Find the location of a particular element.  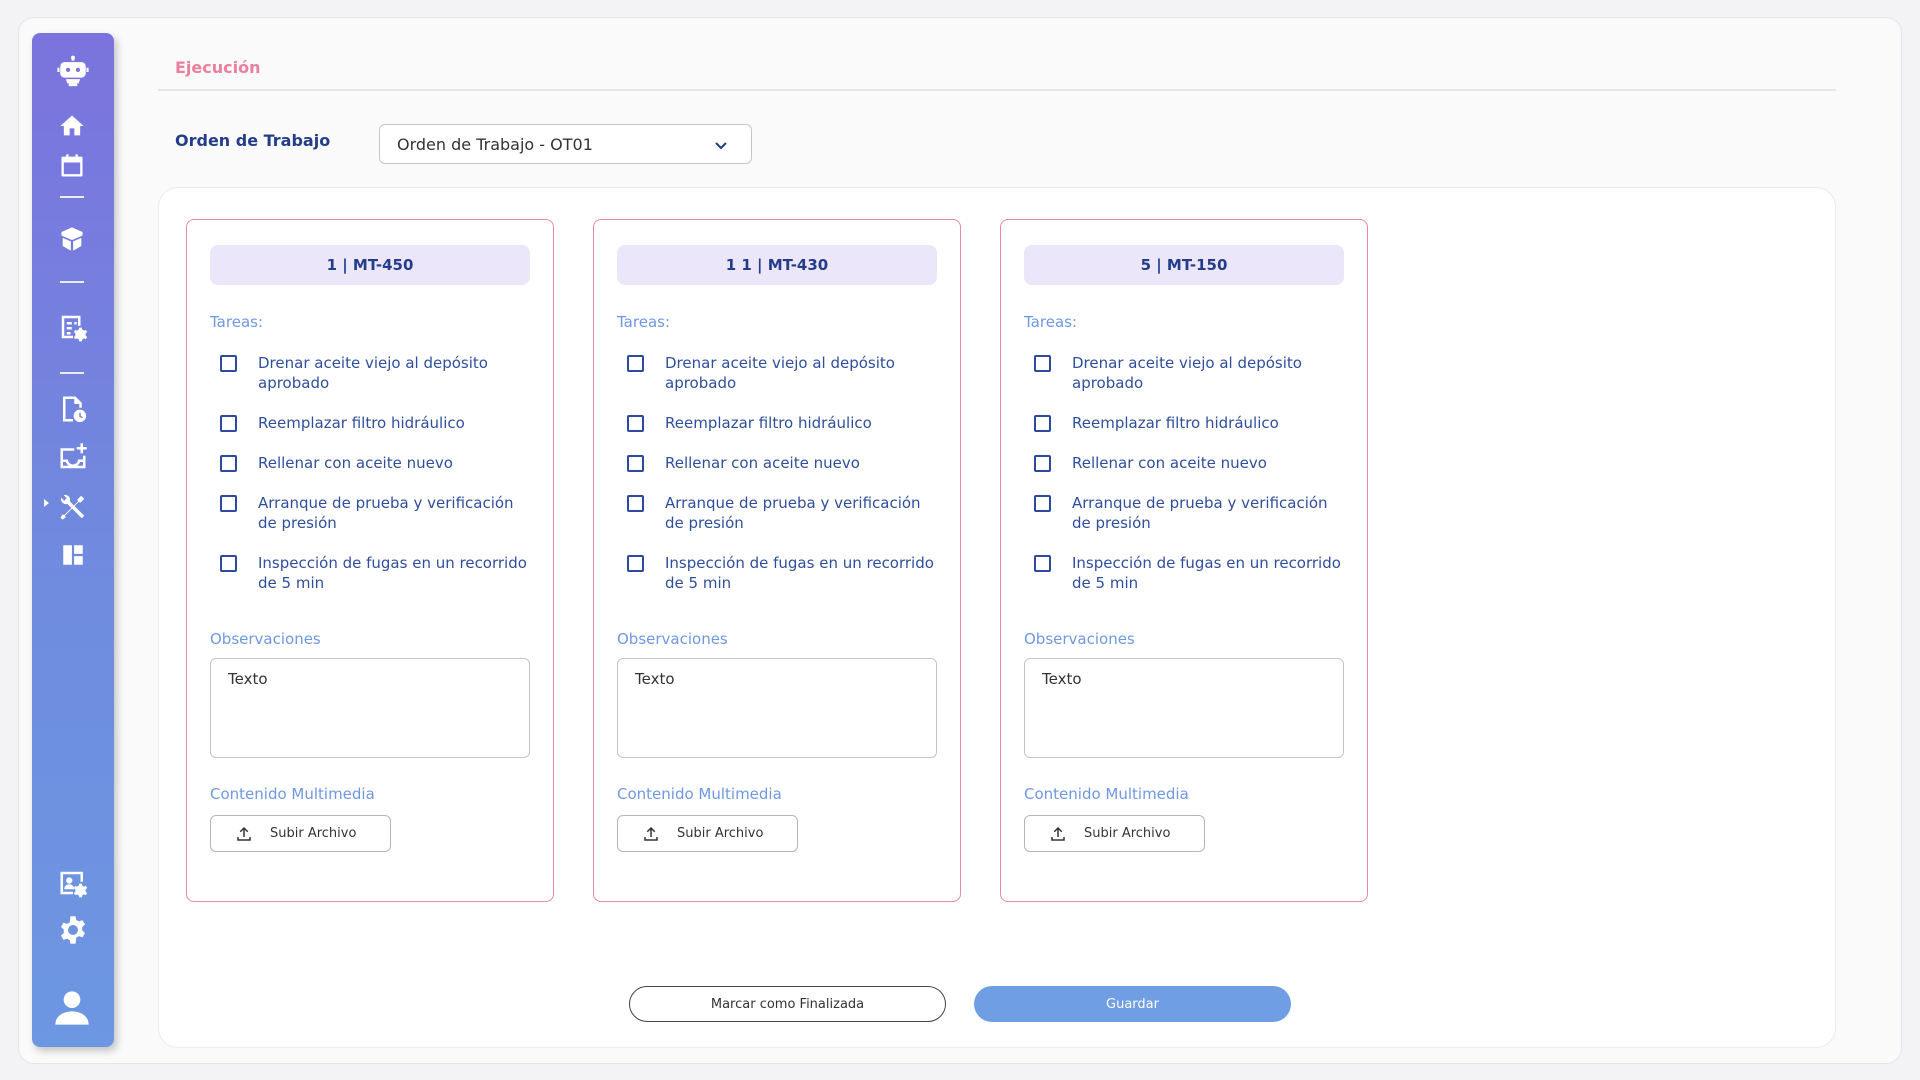

box-icon is located at coordinates (72, 239).